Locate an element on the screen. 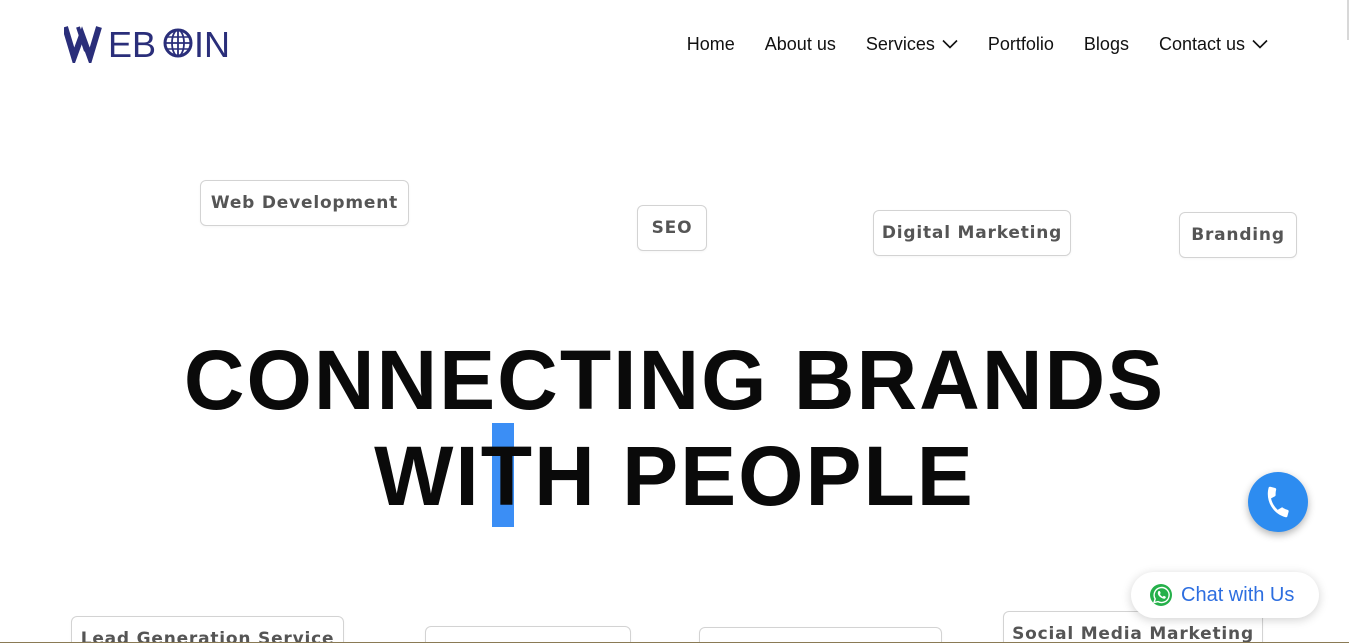 The image size is (1349, 643). tag-digital-marketing-label: Digital Marketing is located at coordinates (972, 233).